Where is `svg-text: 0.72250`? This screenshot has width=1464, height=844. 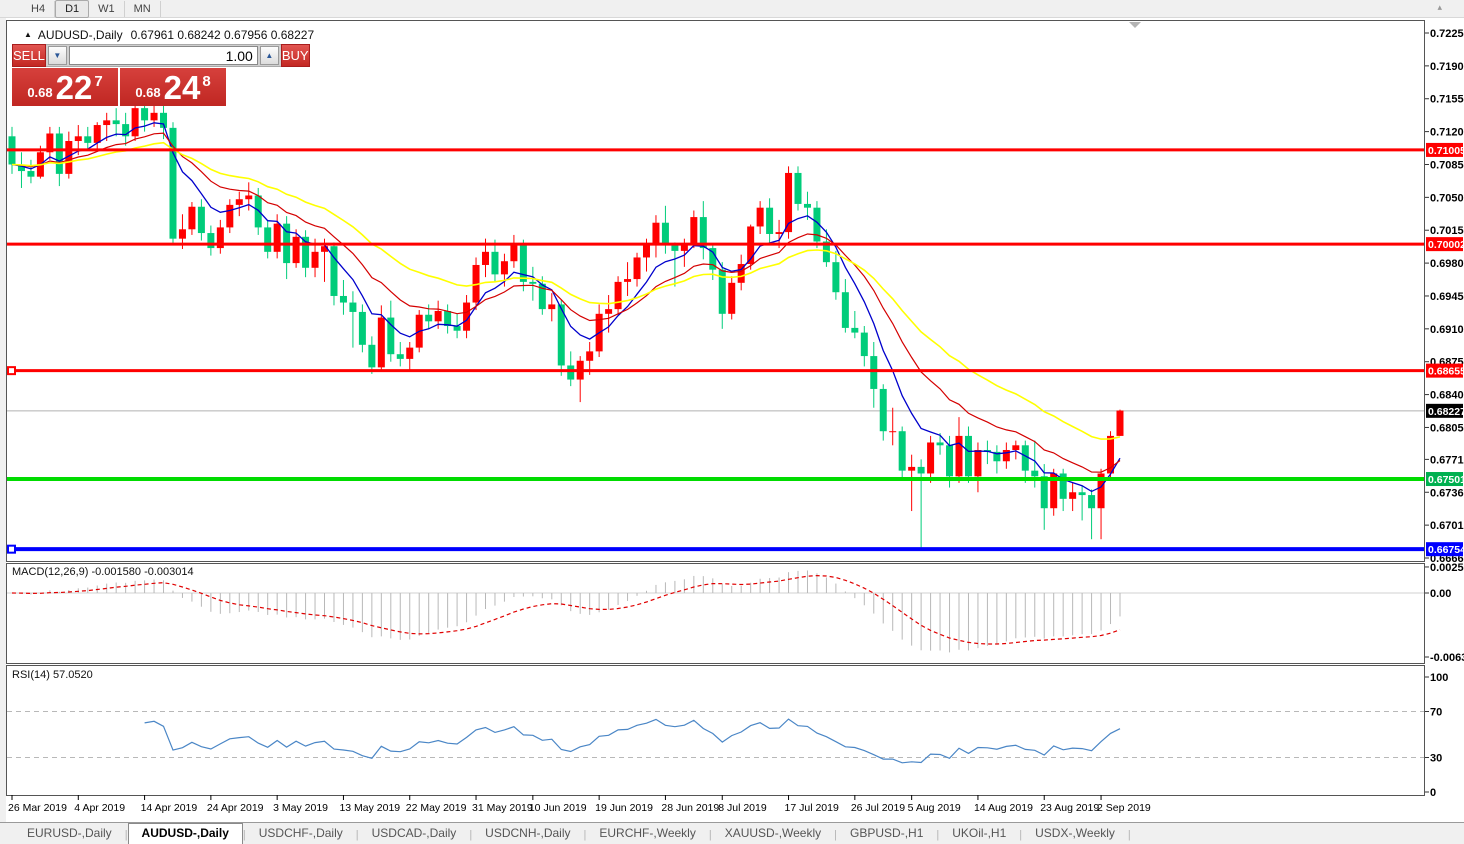
svg-text: 0.72250 is located at coordinates (1447, 34).